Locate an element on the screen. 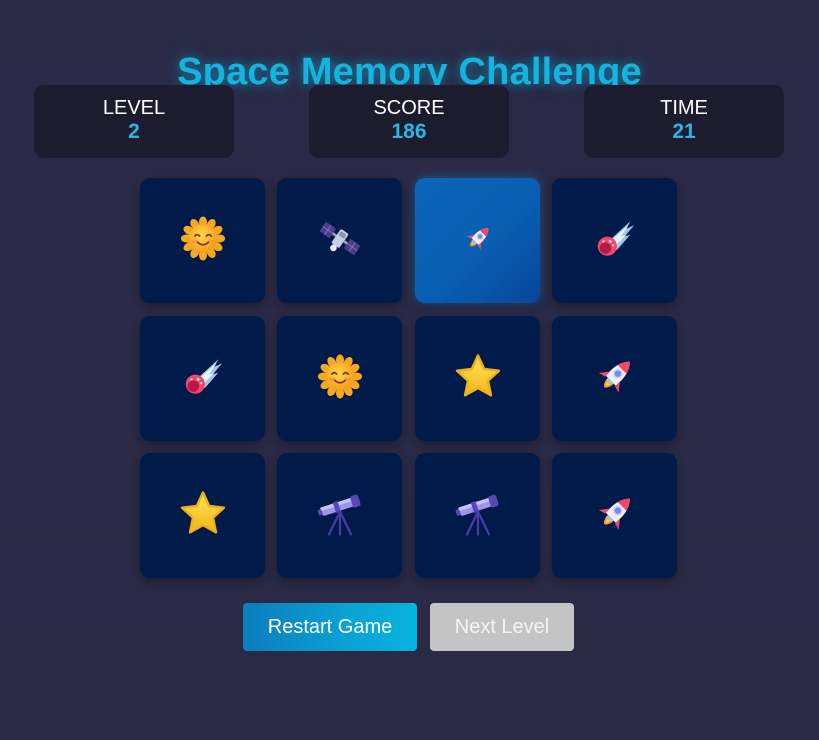  level-value: 2 is located at coordinates (134, 131).